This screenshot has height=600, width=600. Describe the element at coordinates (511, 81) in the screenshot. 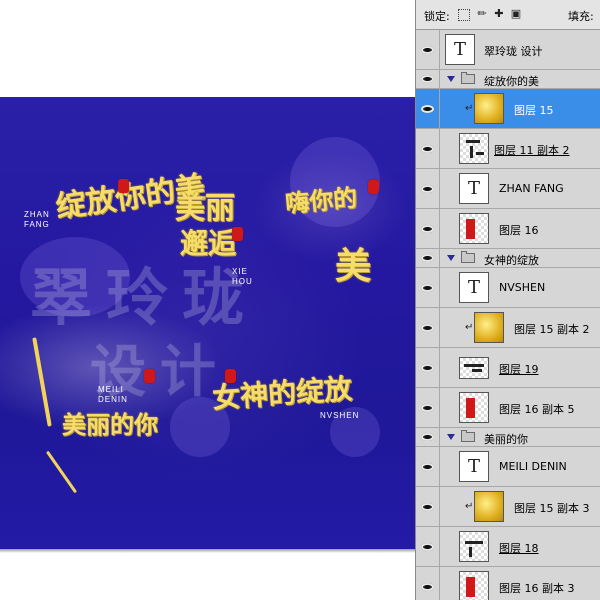

I see `group-name: 绽放你的美` at that location.